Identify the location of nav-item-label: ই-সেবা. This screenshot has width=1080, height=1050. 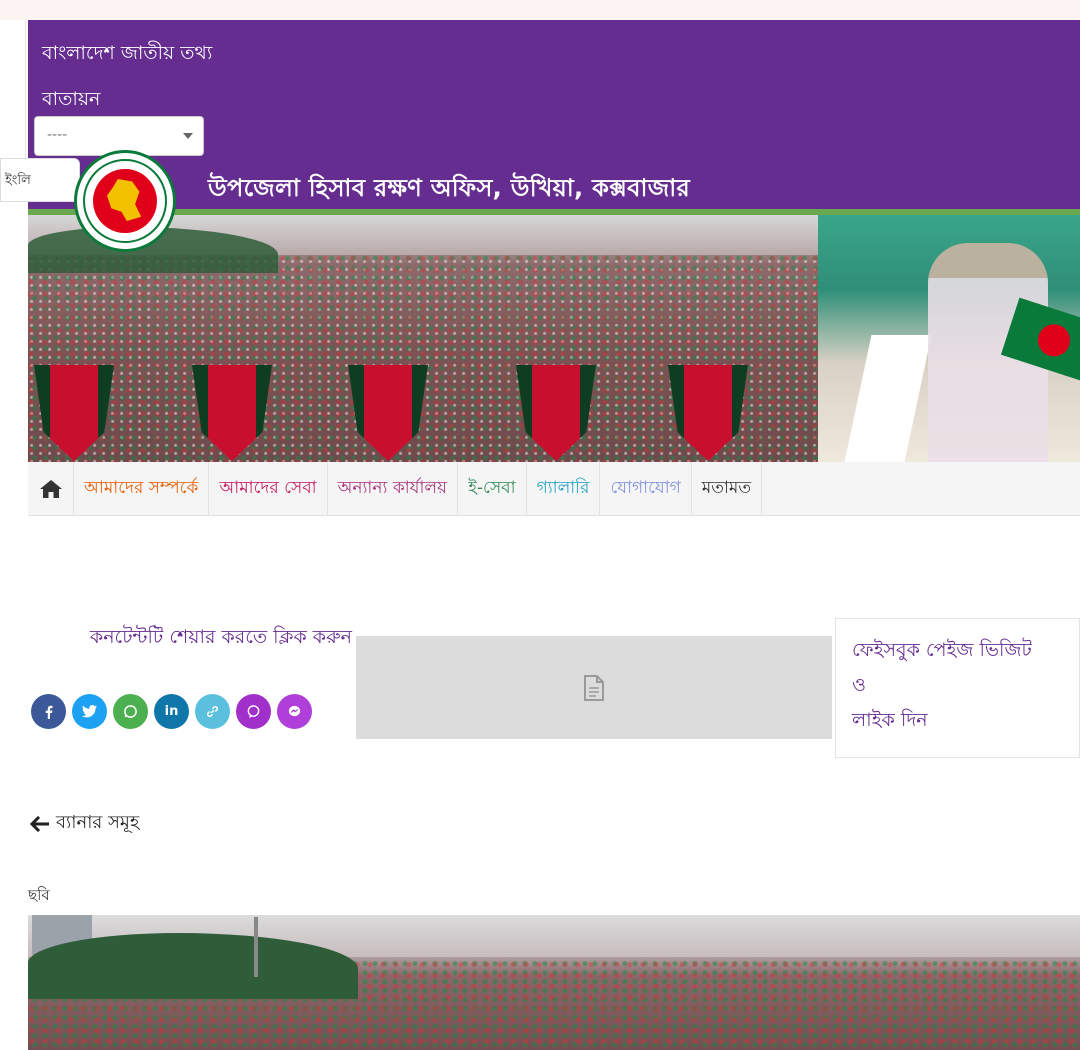
(492, 488).